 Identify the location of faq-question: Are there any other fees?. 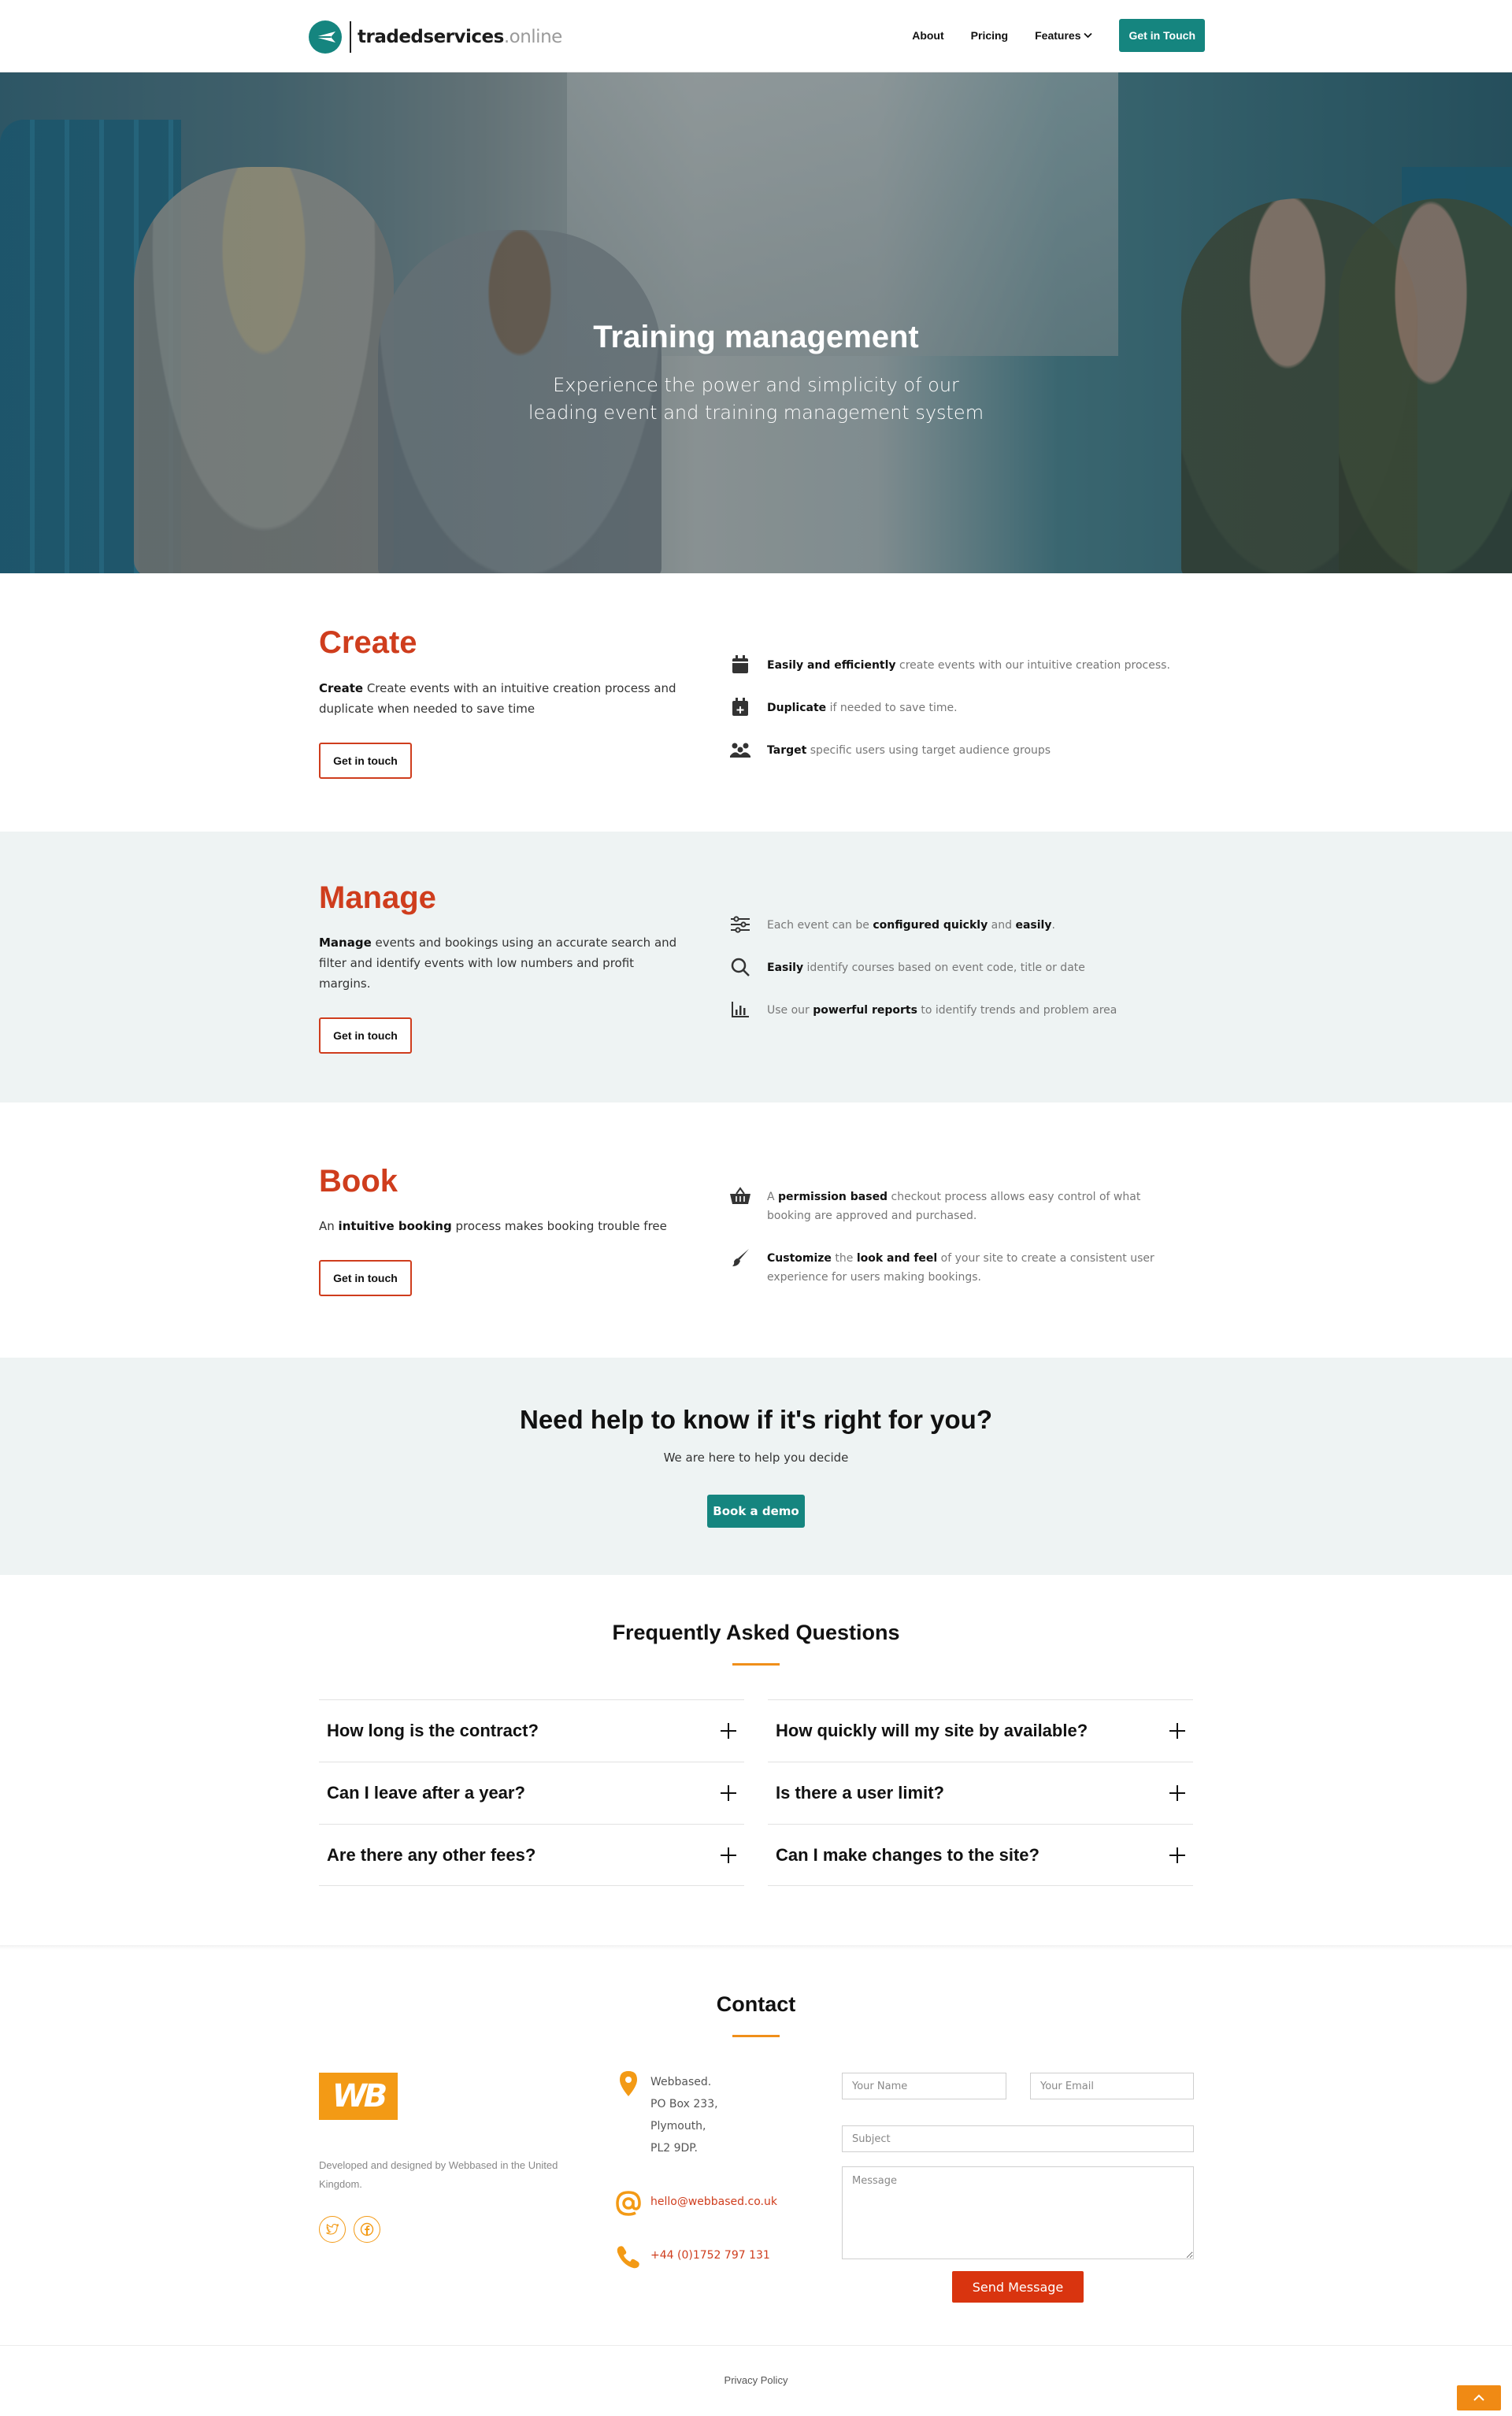
(431, 1855).